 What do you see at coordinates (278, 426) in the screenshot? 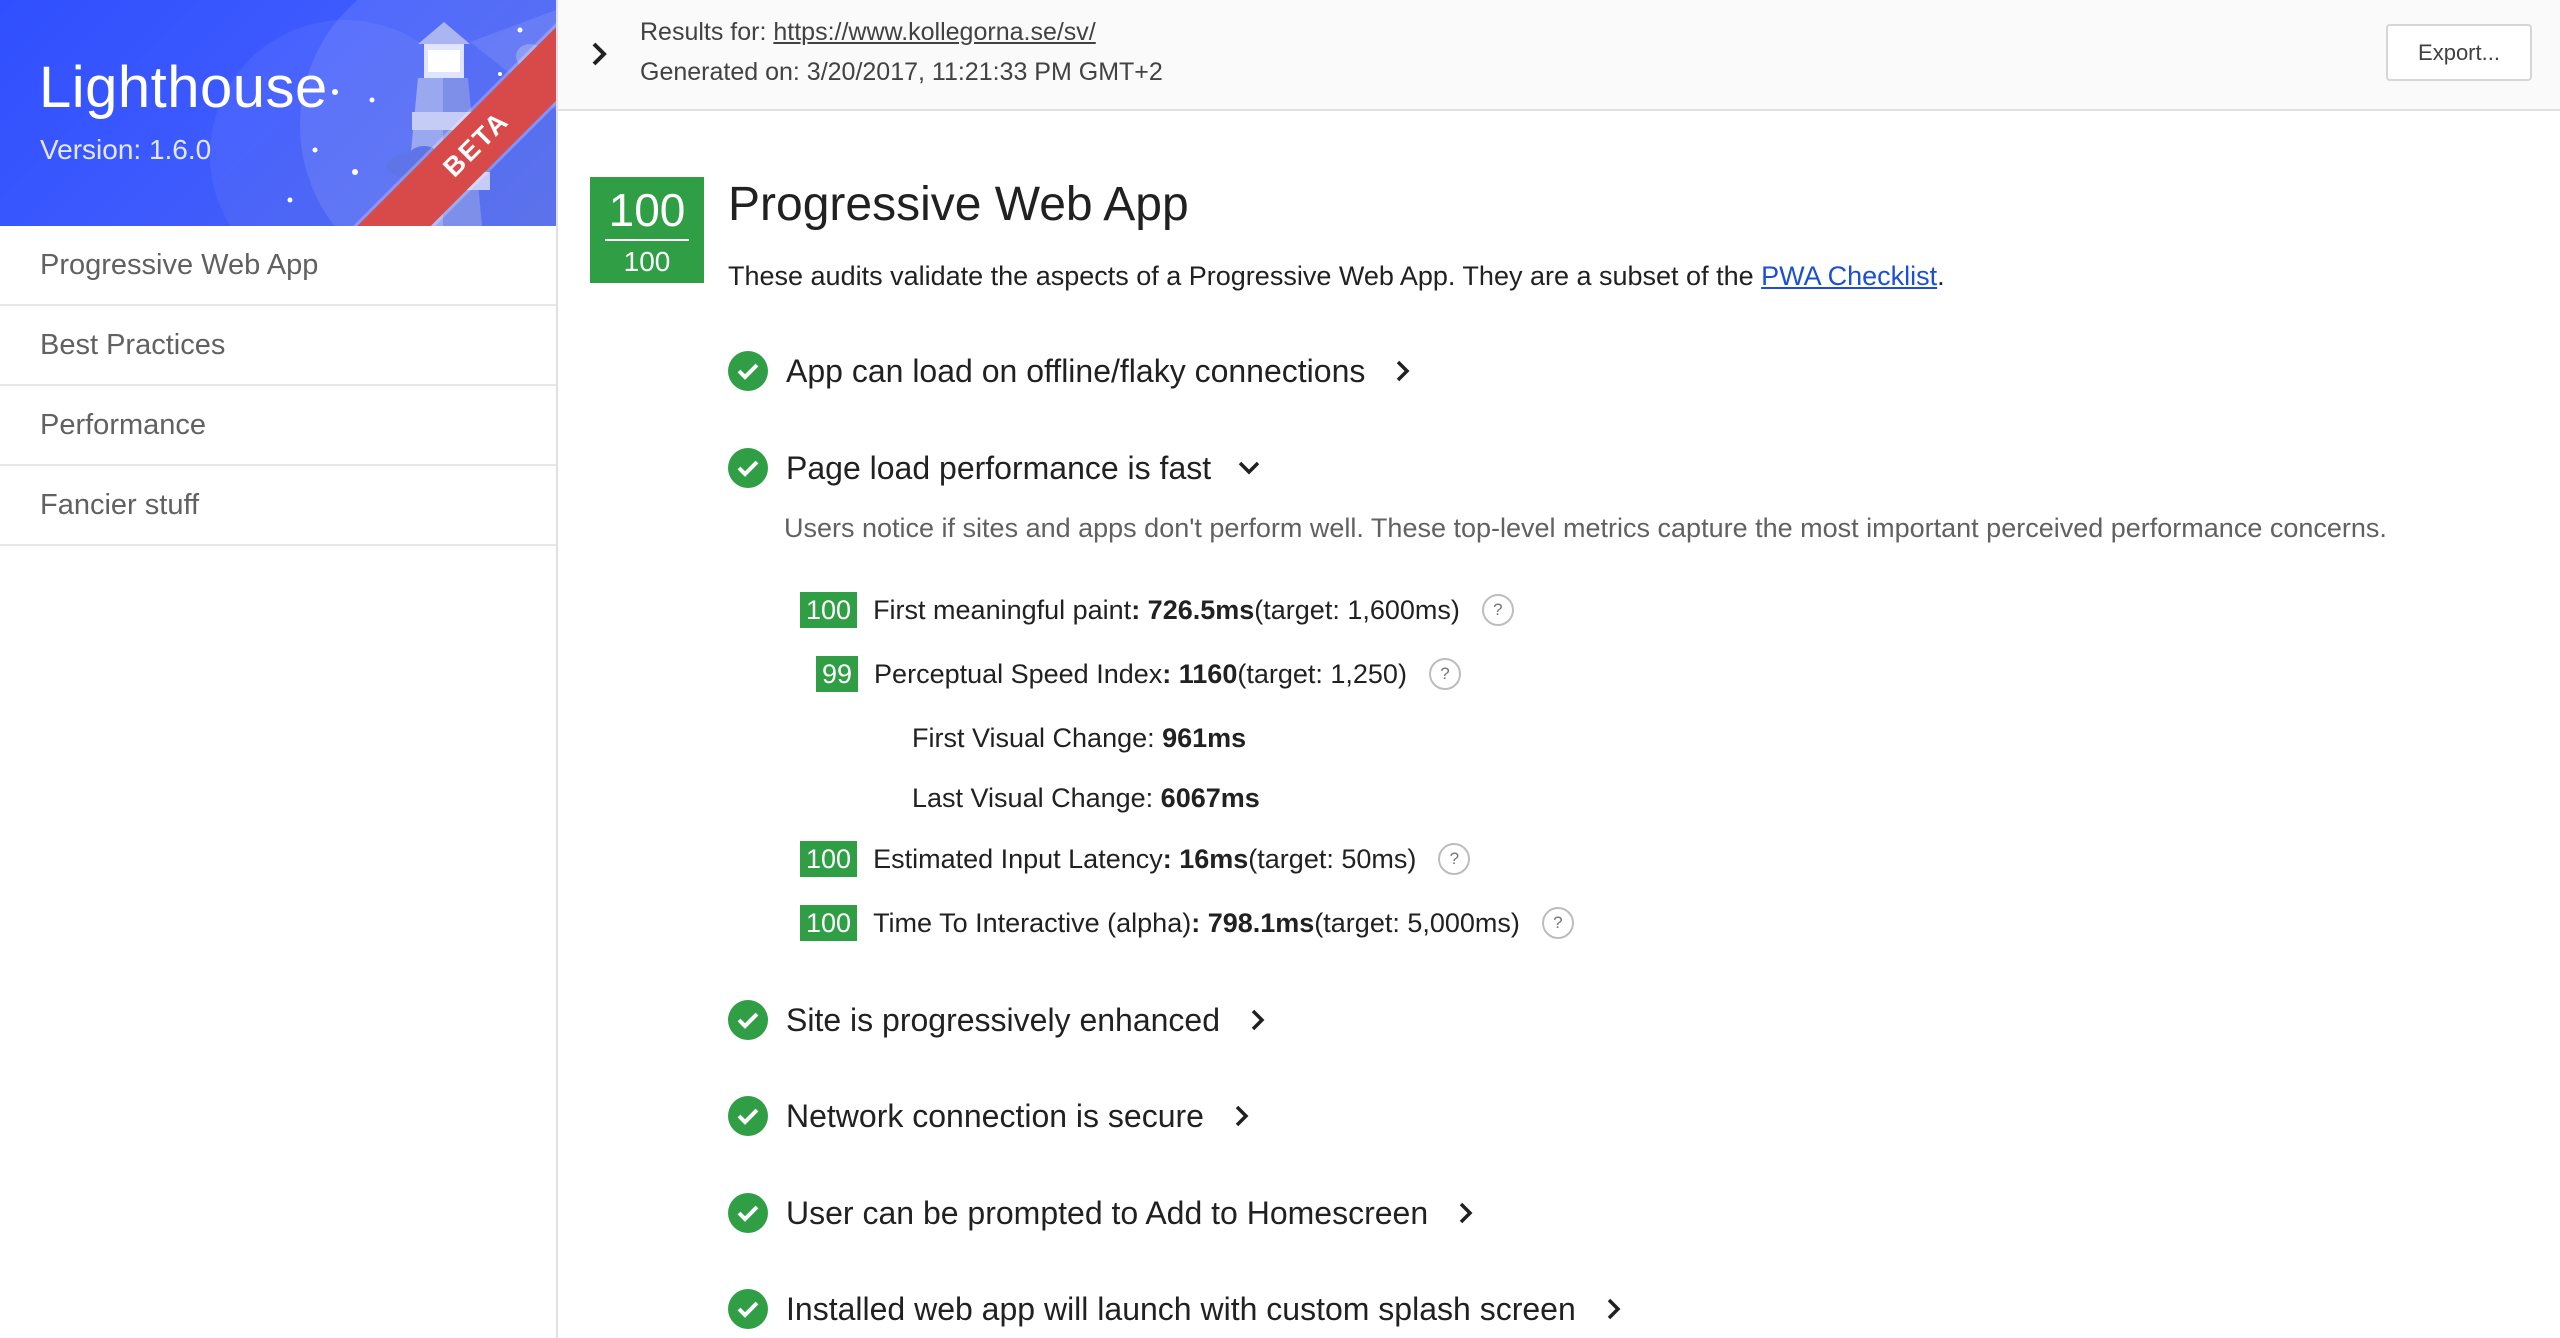
I see `sidebar-item-performance: Performance` at bounding box center [278, 426].